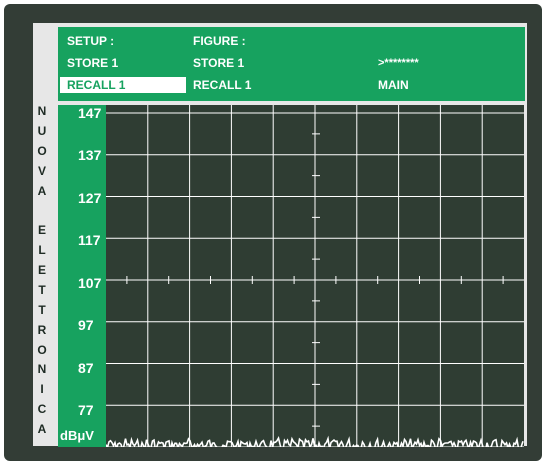  I want to click on brand-letter: L, so click(42, 250).